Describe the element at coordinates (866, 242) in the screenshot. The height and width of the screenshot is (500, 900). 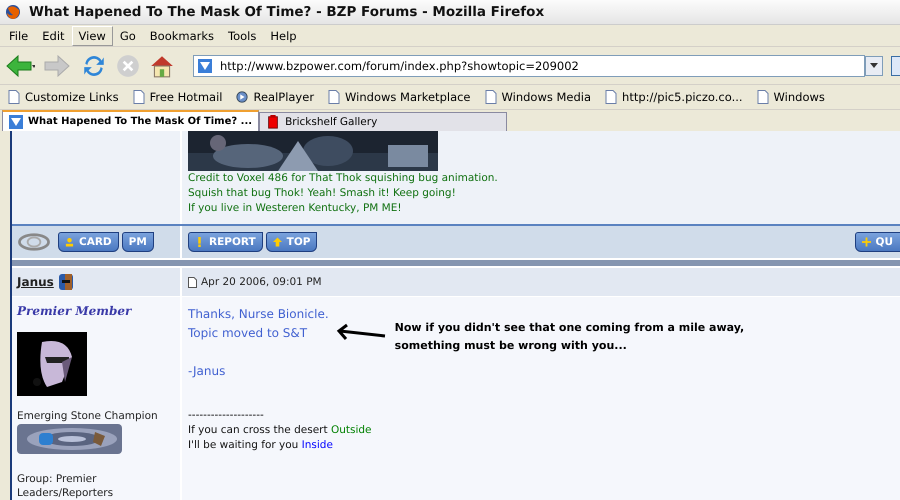
I see `plus-icon` at that location.